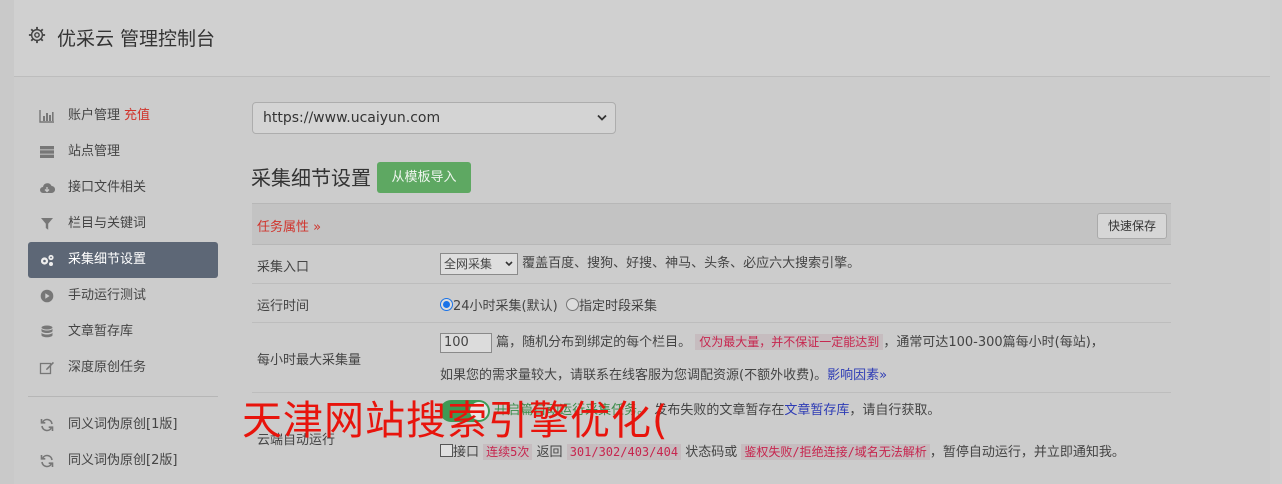  I want to click on cloud-l2-code3: 鉴权失败/拒绝连接/域名无法解析, so click(835, 452).